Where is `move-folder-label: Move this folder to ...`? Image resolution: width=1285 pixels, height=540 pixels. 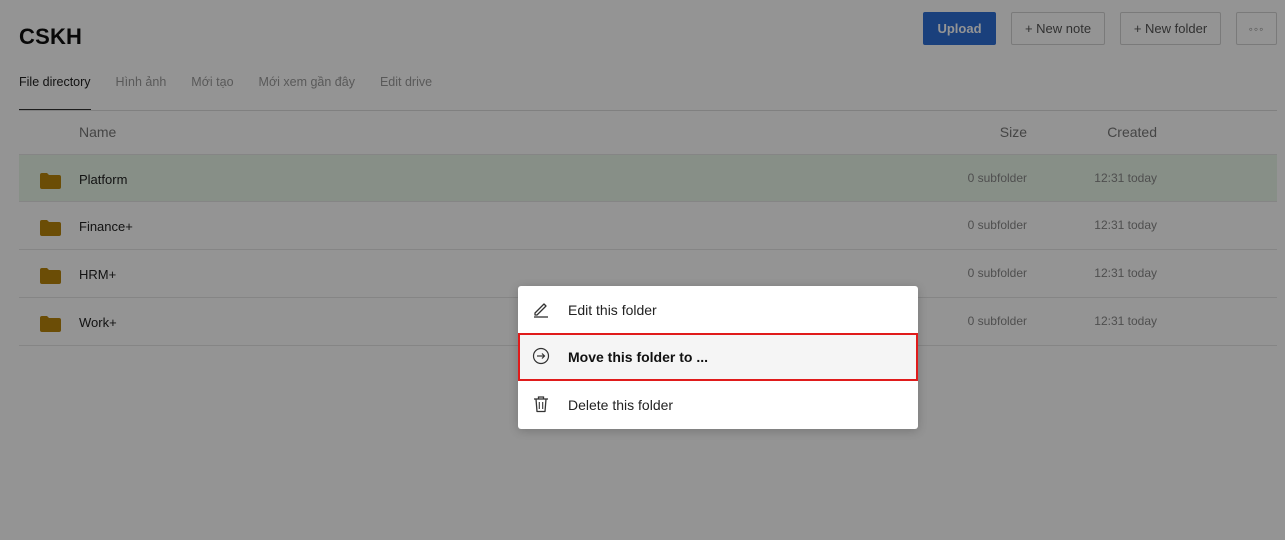 move-folder-label: Move this folder to ... is located at coordinates (638, 357).